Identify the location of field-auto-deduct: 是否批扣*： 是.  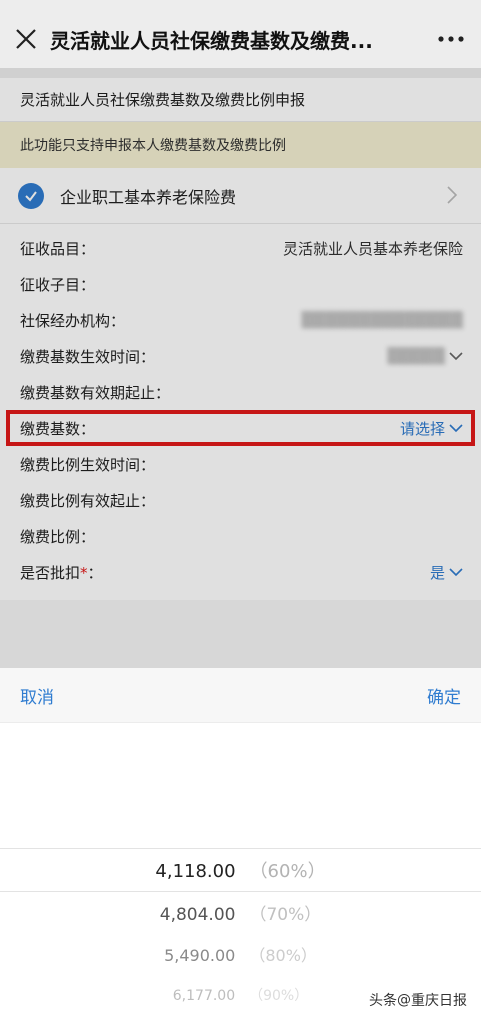
(240, 572).